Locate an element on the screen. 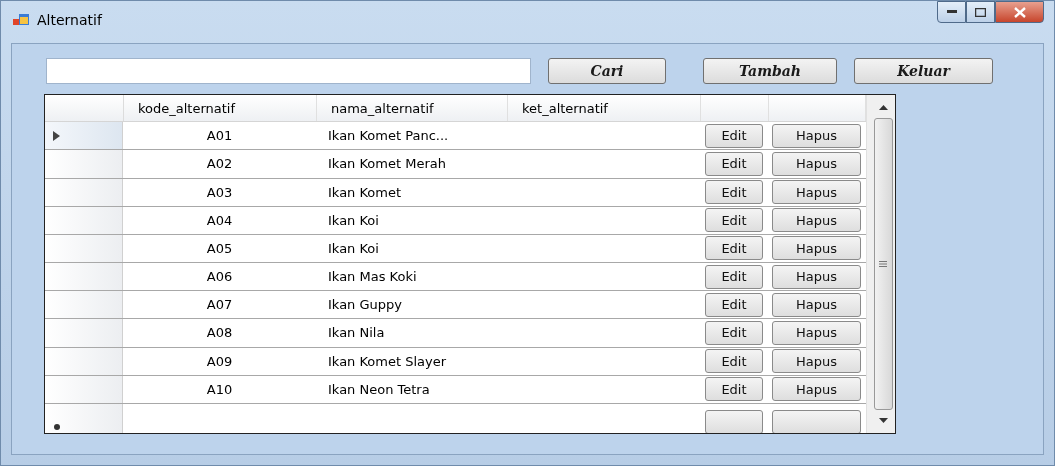  close-icon is located at coordinates (1019, 12).